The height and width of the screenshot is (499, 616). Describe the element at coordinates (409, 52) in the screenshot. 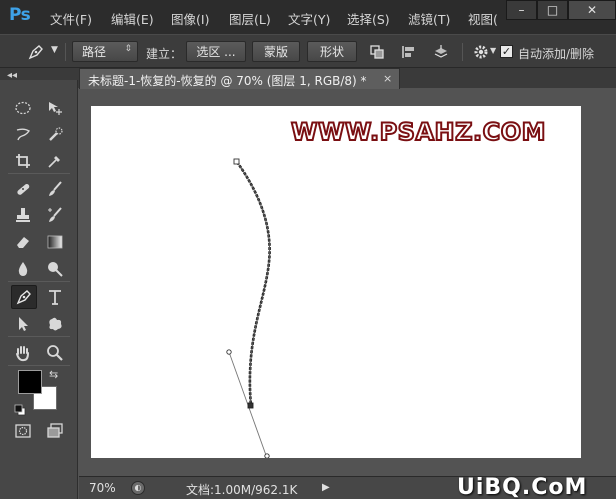

I see `path-alignment-icon` at that location.